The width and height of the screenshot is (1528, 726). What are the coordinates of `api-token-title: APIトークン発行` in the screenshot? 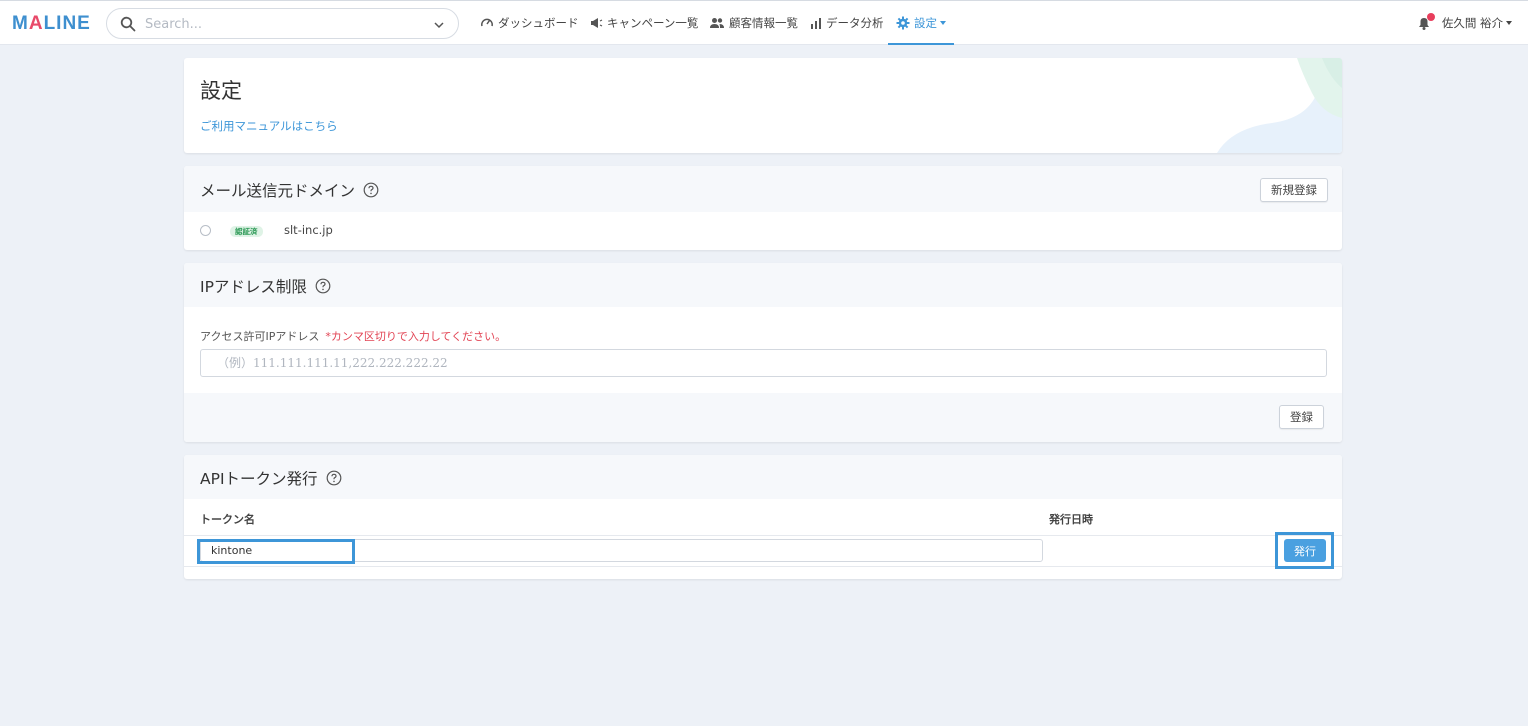 It's located at (271, 478).